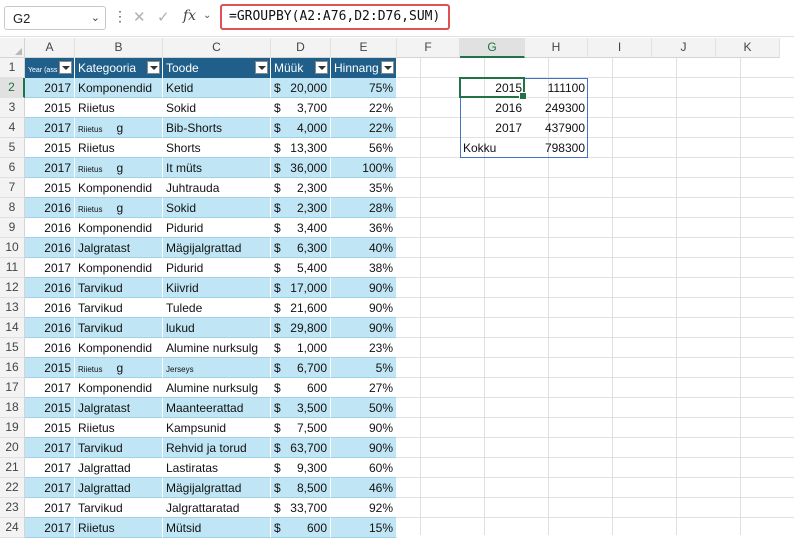  Describe the element at coordinates (12, 508) in the screenshot. I see `row-header-23: 23` at that location.